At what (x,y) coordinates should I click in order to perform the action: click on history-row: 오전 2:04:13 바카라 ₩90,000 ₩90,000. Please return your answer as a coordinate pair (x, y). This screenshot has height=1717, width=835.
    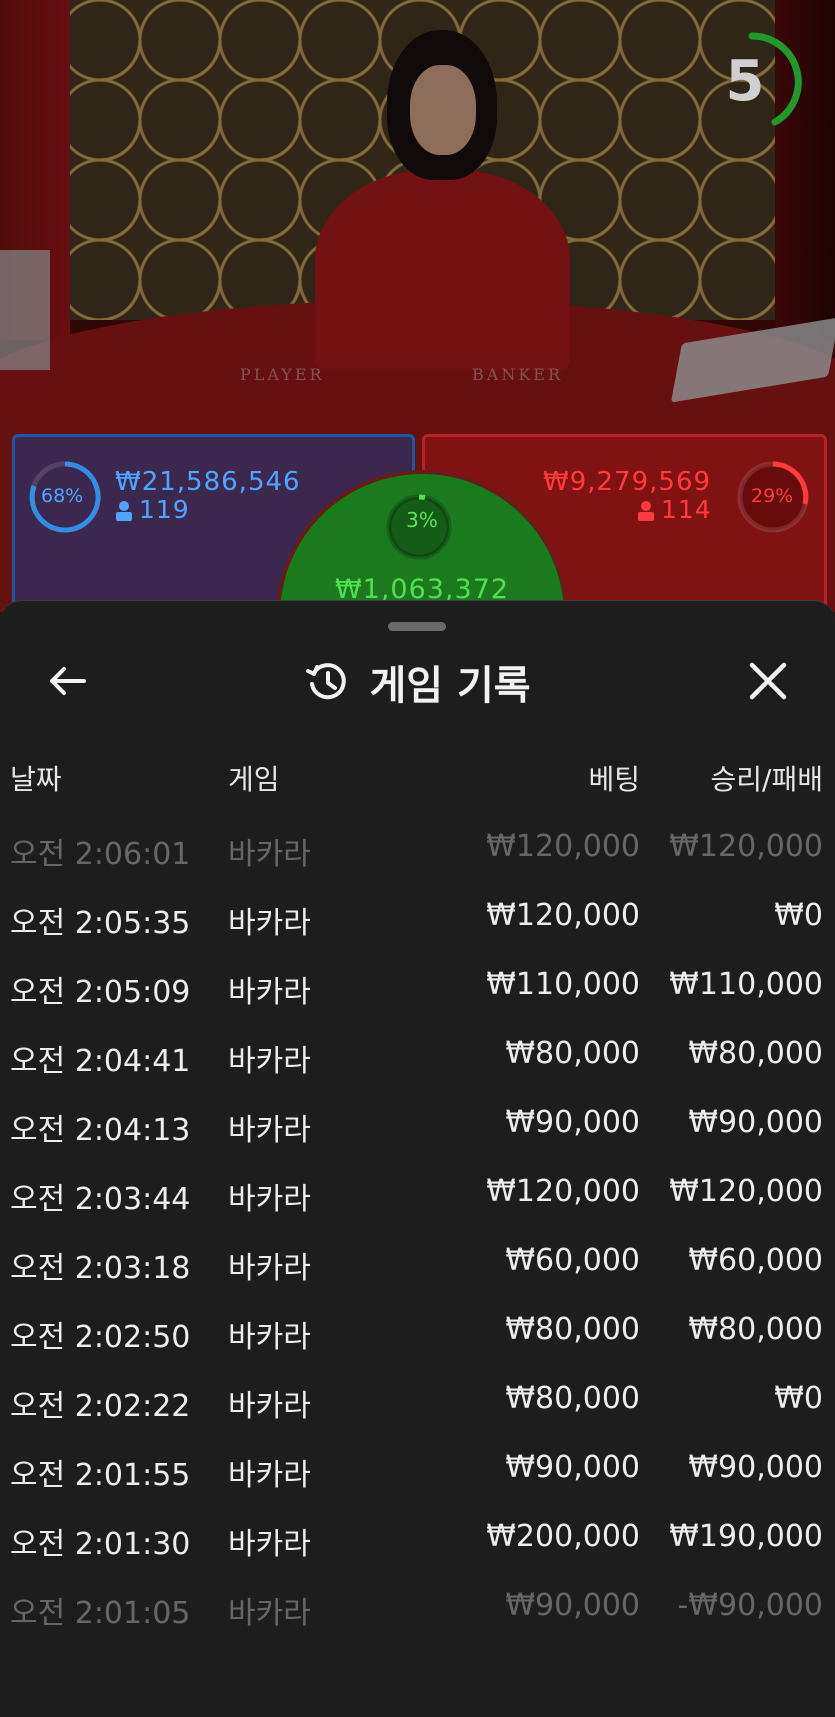
    Looking at the image, I should click on (417, 1129).